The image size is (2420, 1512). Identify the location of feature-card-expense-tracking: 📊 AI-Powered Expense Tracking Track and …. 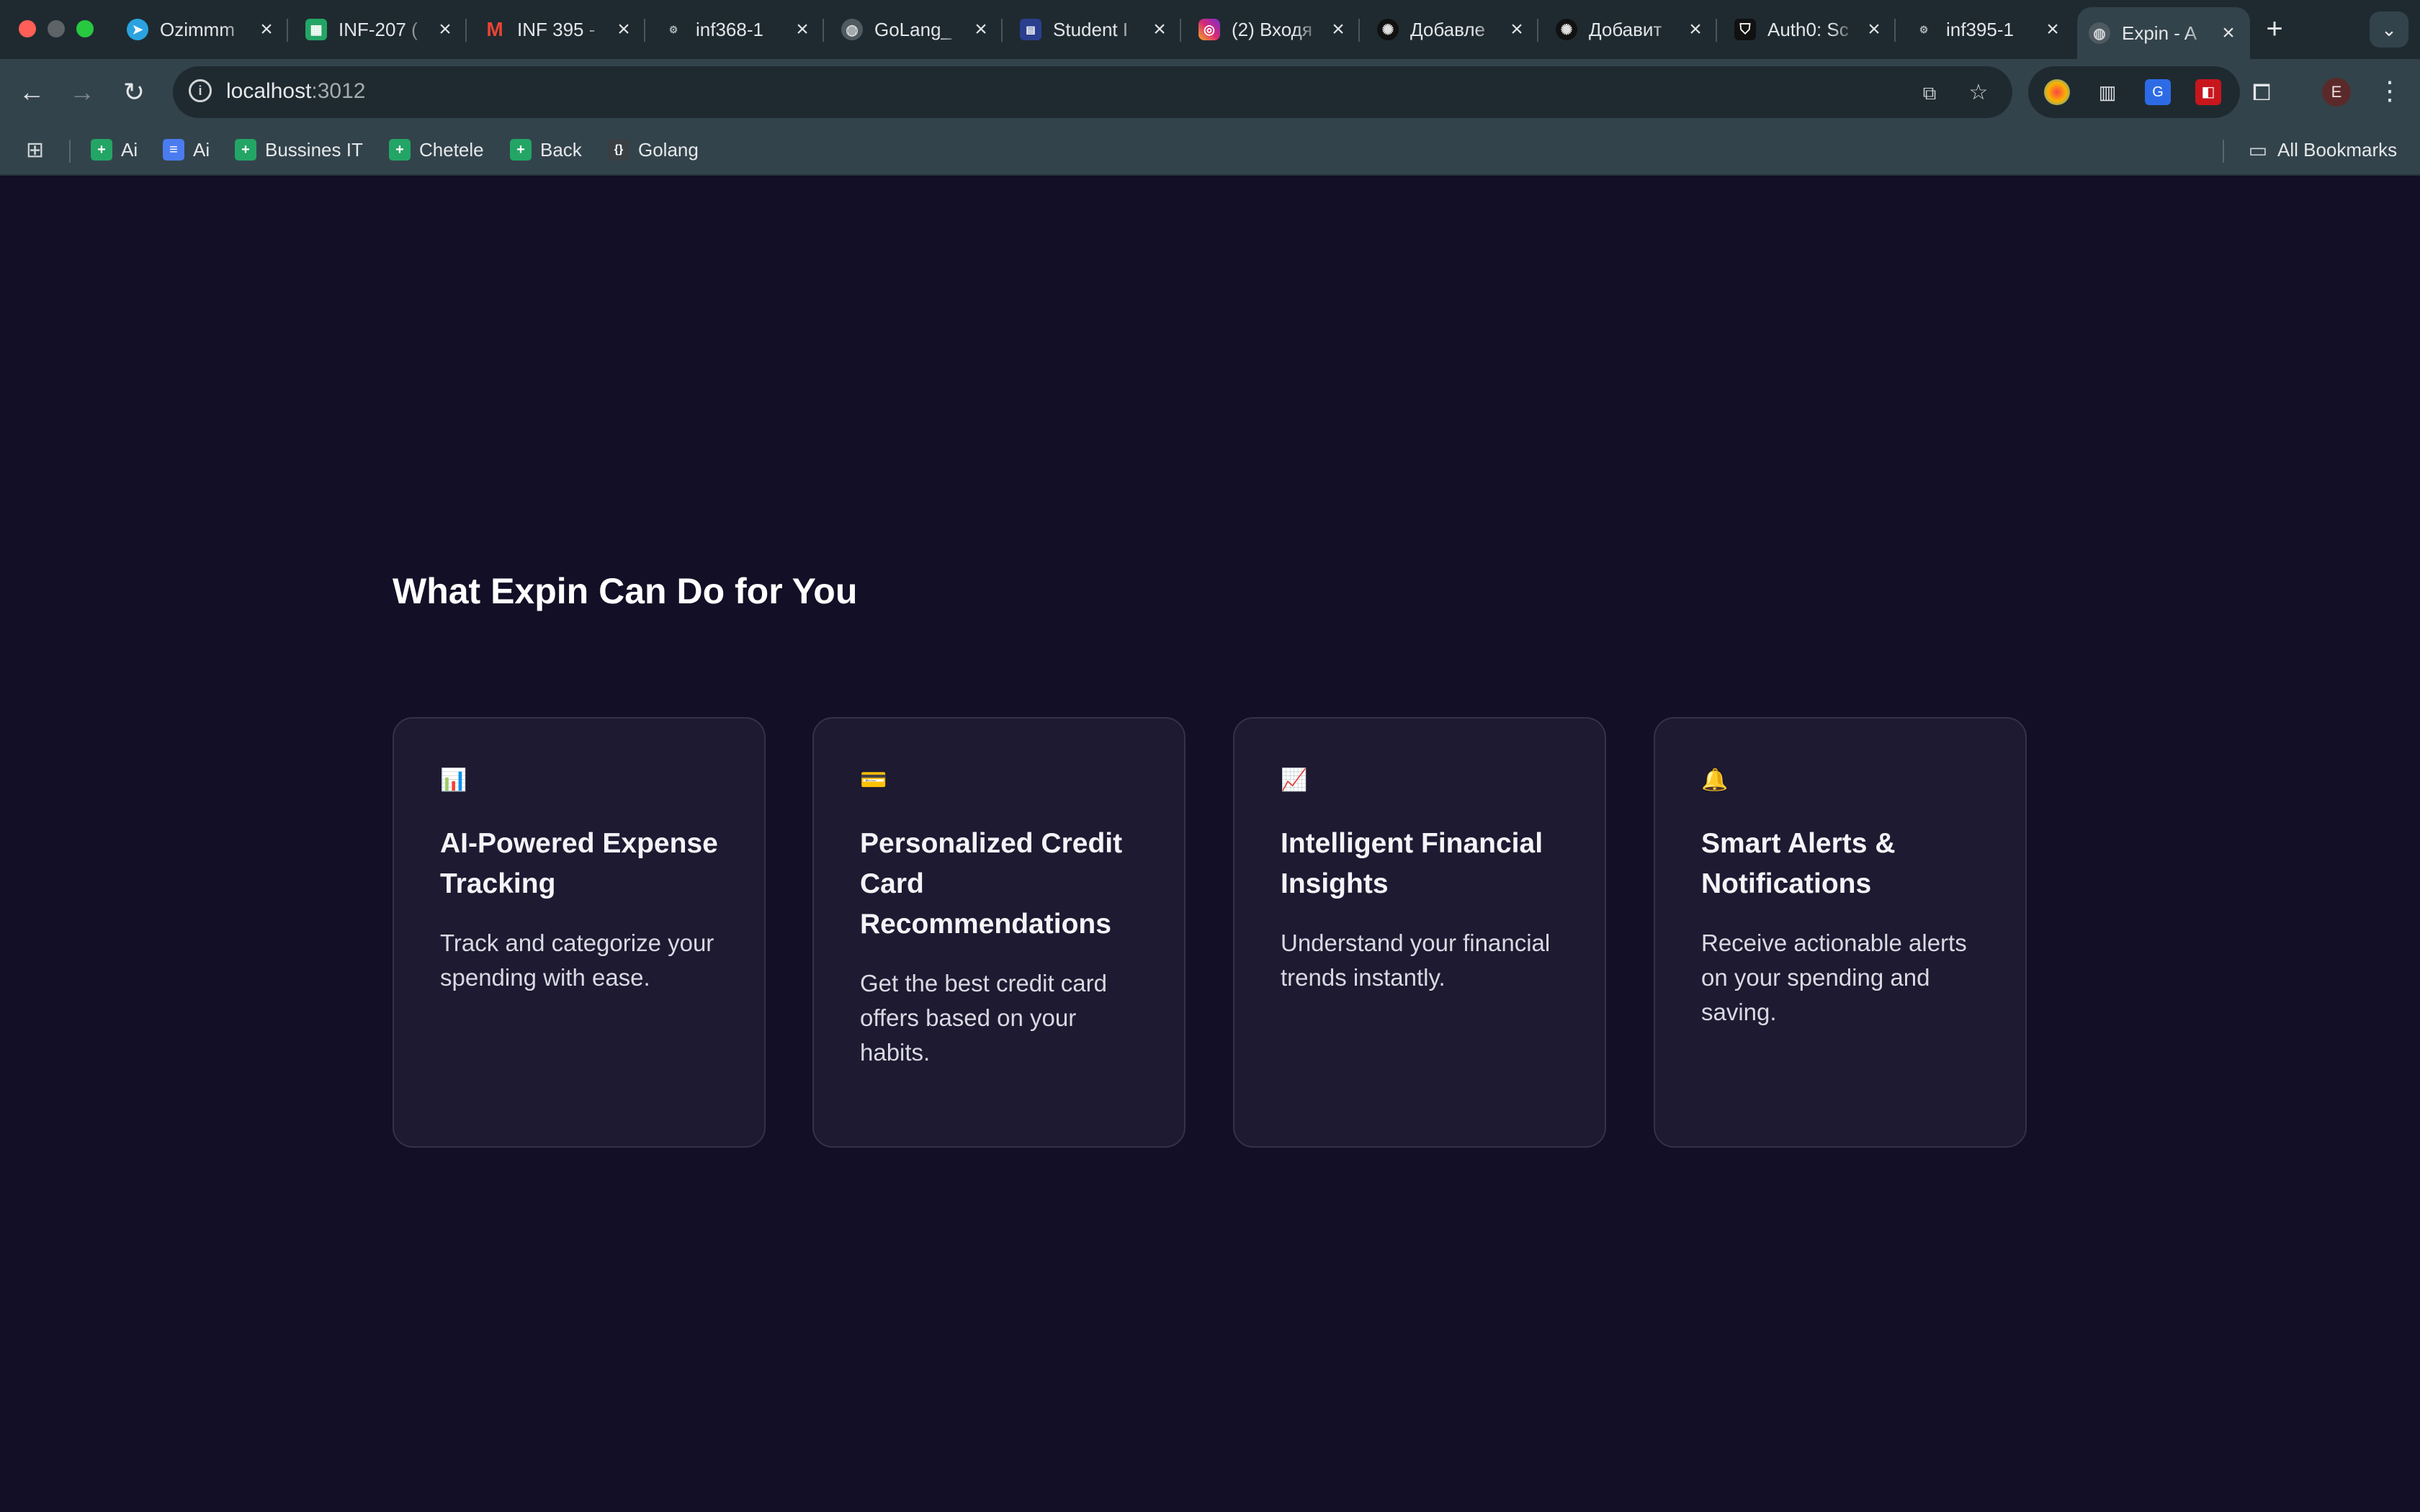
(579, 932).